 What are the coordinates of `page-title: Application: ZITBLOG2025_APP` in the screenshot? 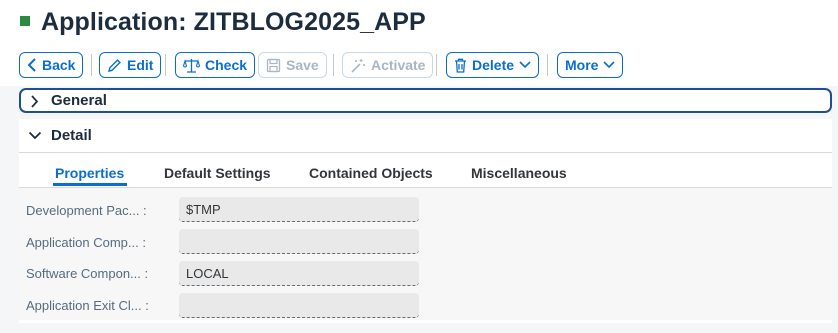 It's located at (233, 22).